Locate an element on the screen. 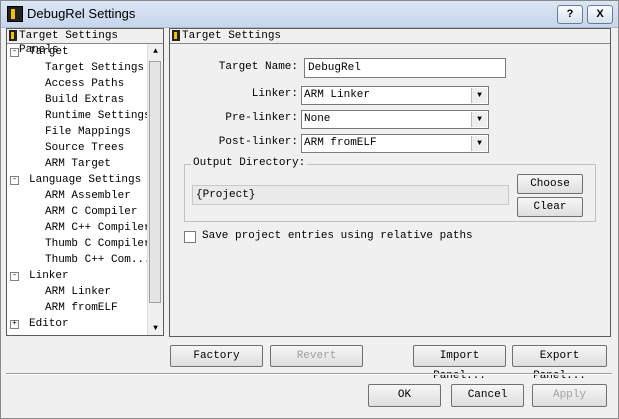  tree-item-label: ARM Target is located at coordinates (78, 164).